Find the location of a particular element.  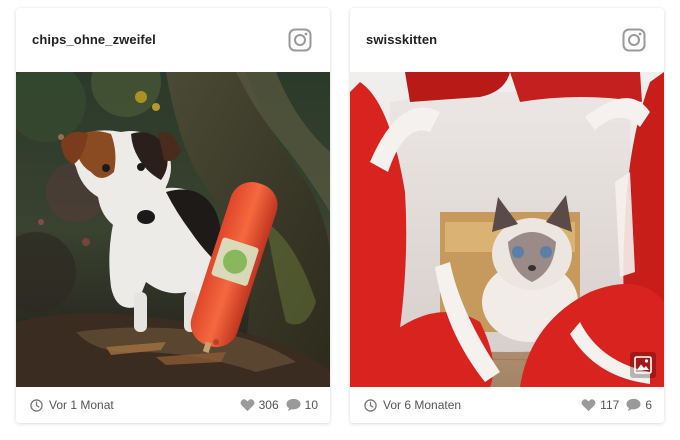

post-stats: 117 6 is located at coordinates (616, 405).